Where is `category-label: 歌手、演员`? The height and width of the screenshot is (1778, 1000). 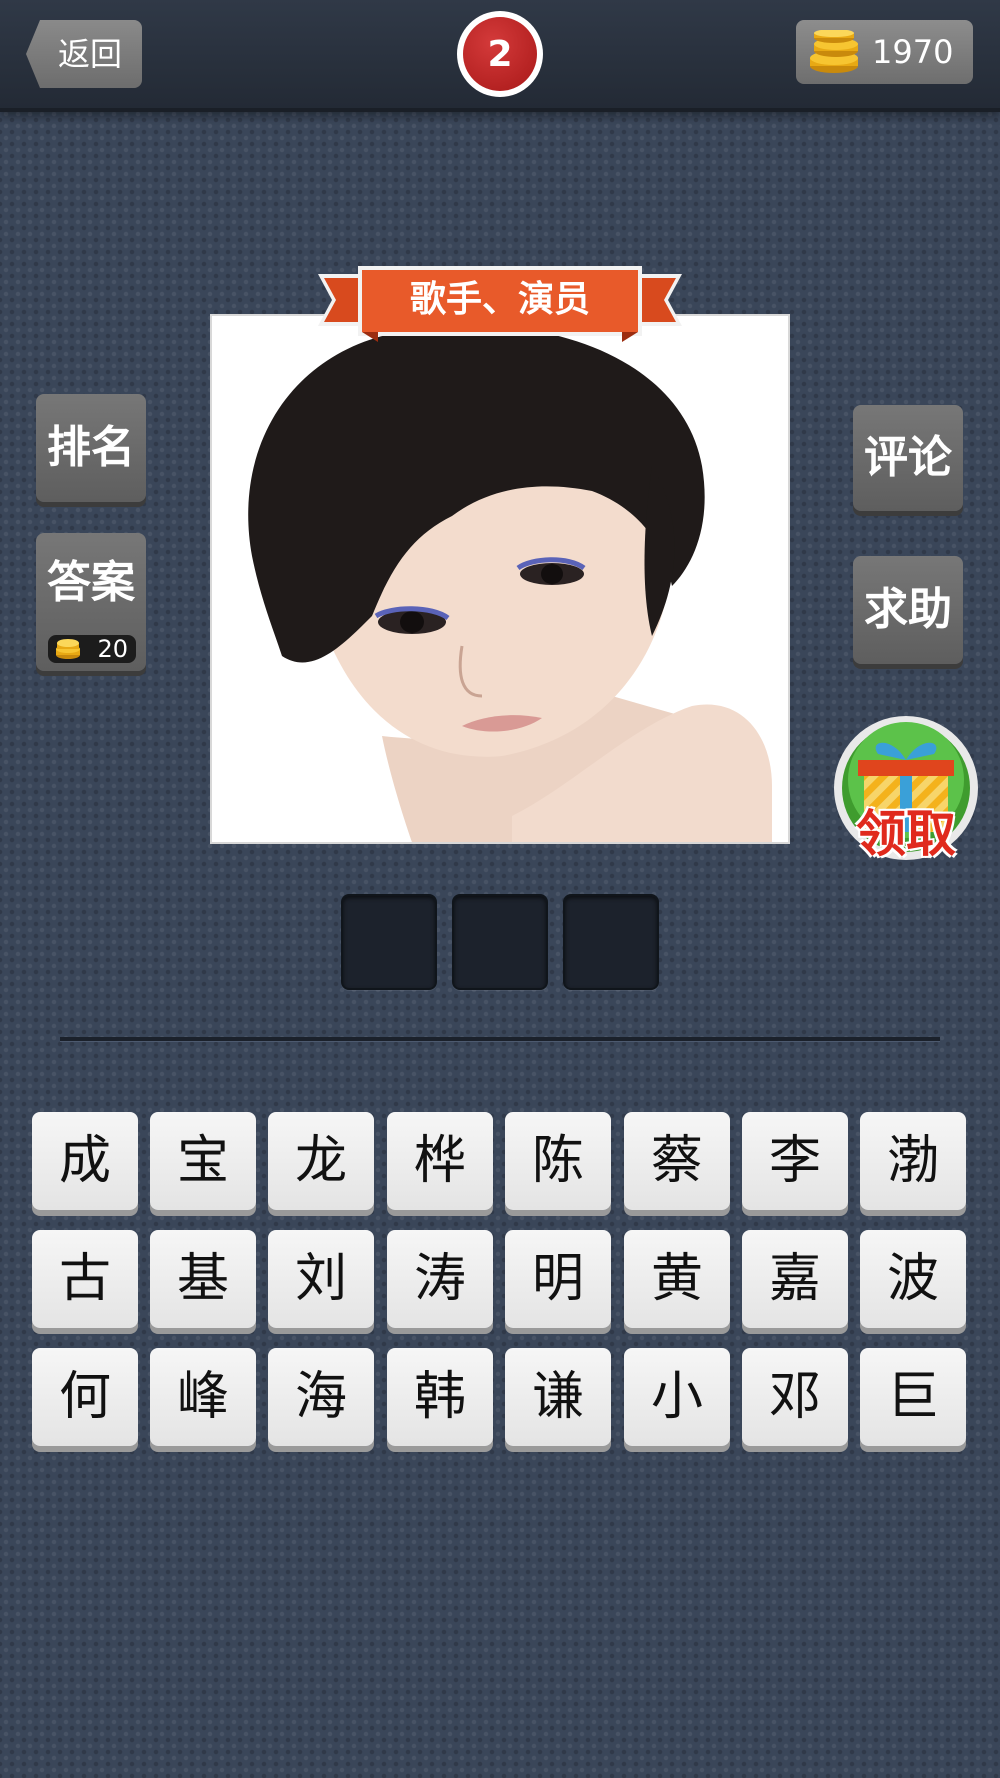 category-label: 歌手、演员 is located at coordinates (499, 299).